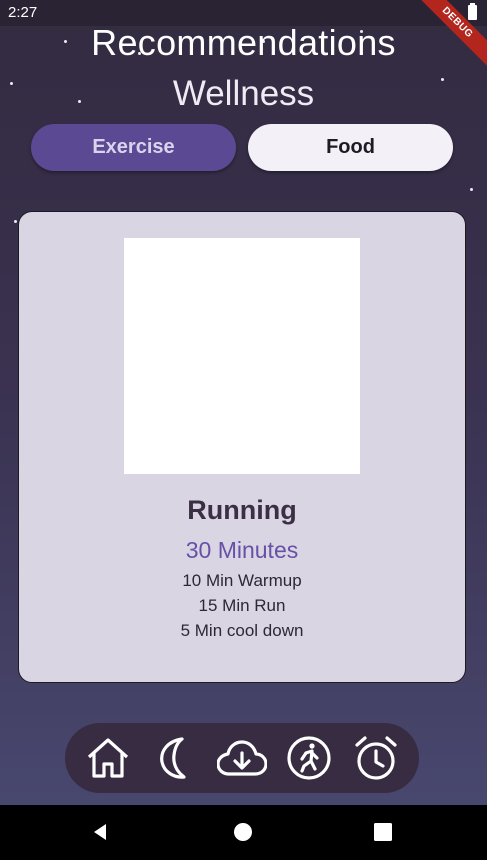 The image size is (487, 860). I want to click on moon-icon, so click(175, 758).